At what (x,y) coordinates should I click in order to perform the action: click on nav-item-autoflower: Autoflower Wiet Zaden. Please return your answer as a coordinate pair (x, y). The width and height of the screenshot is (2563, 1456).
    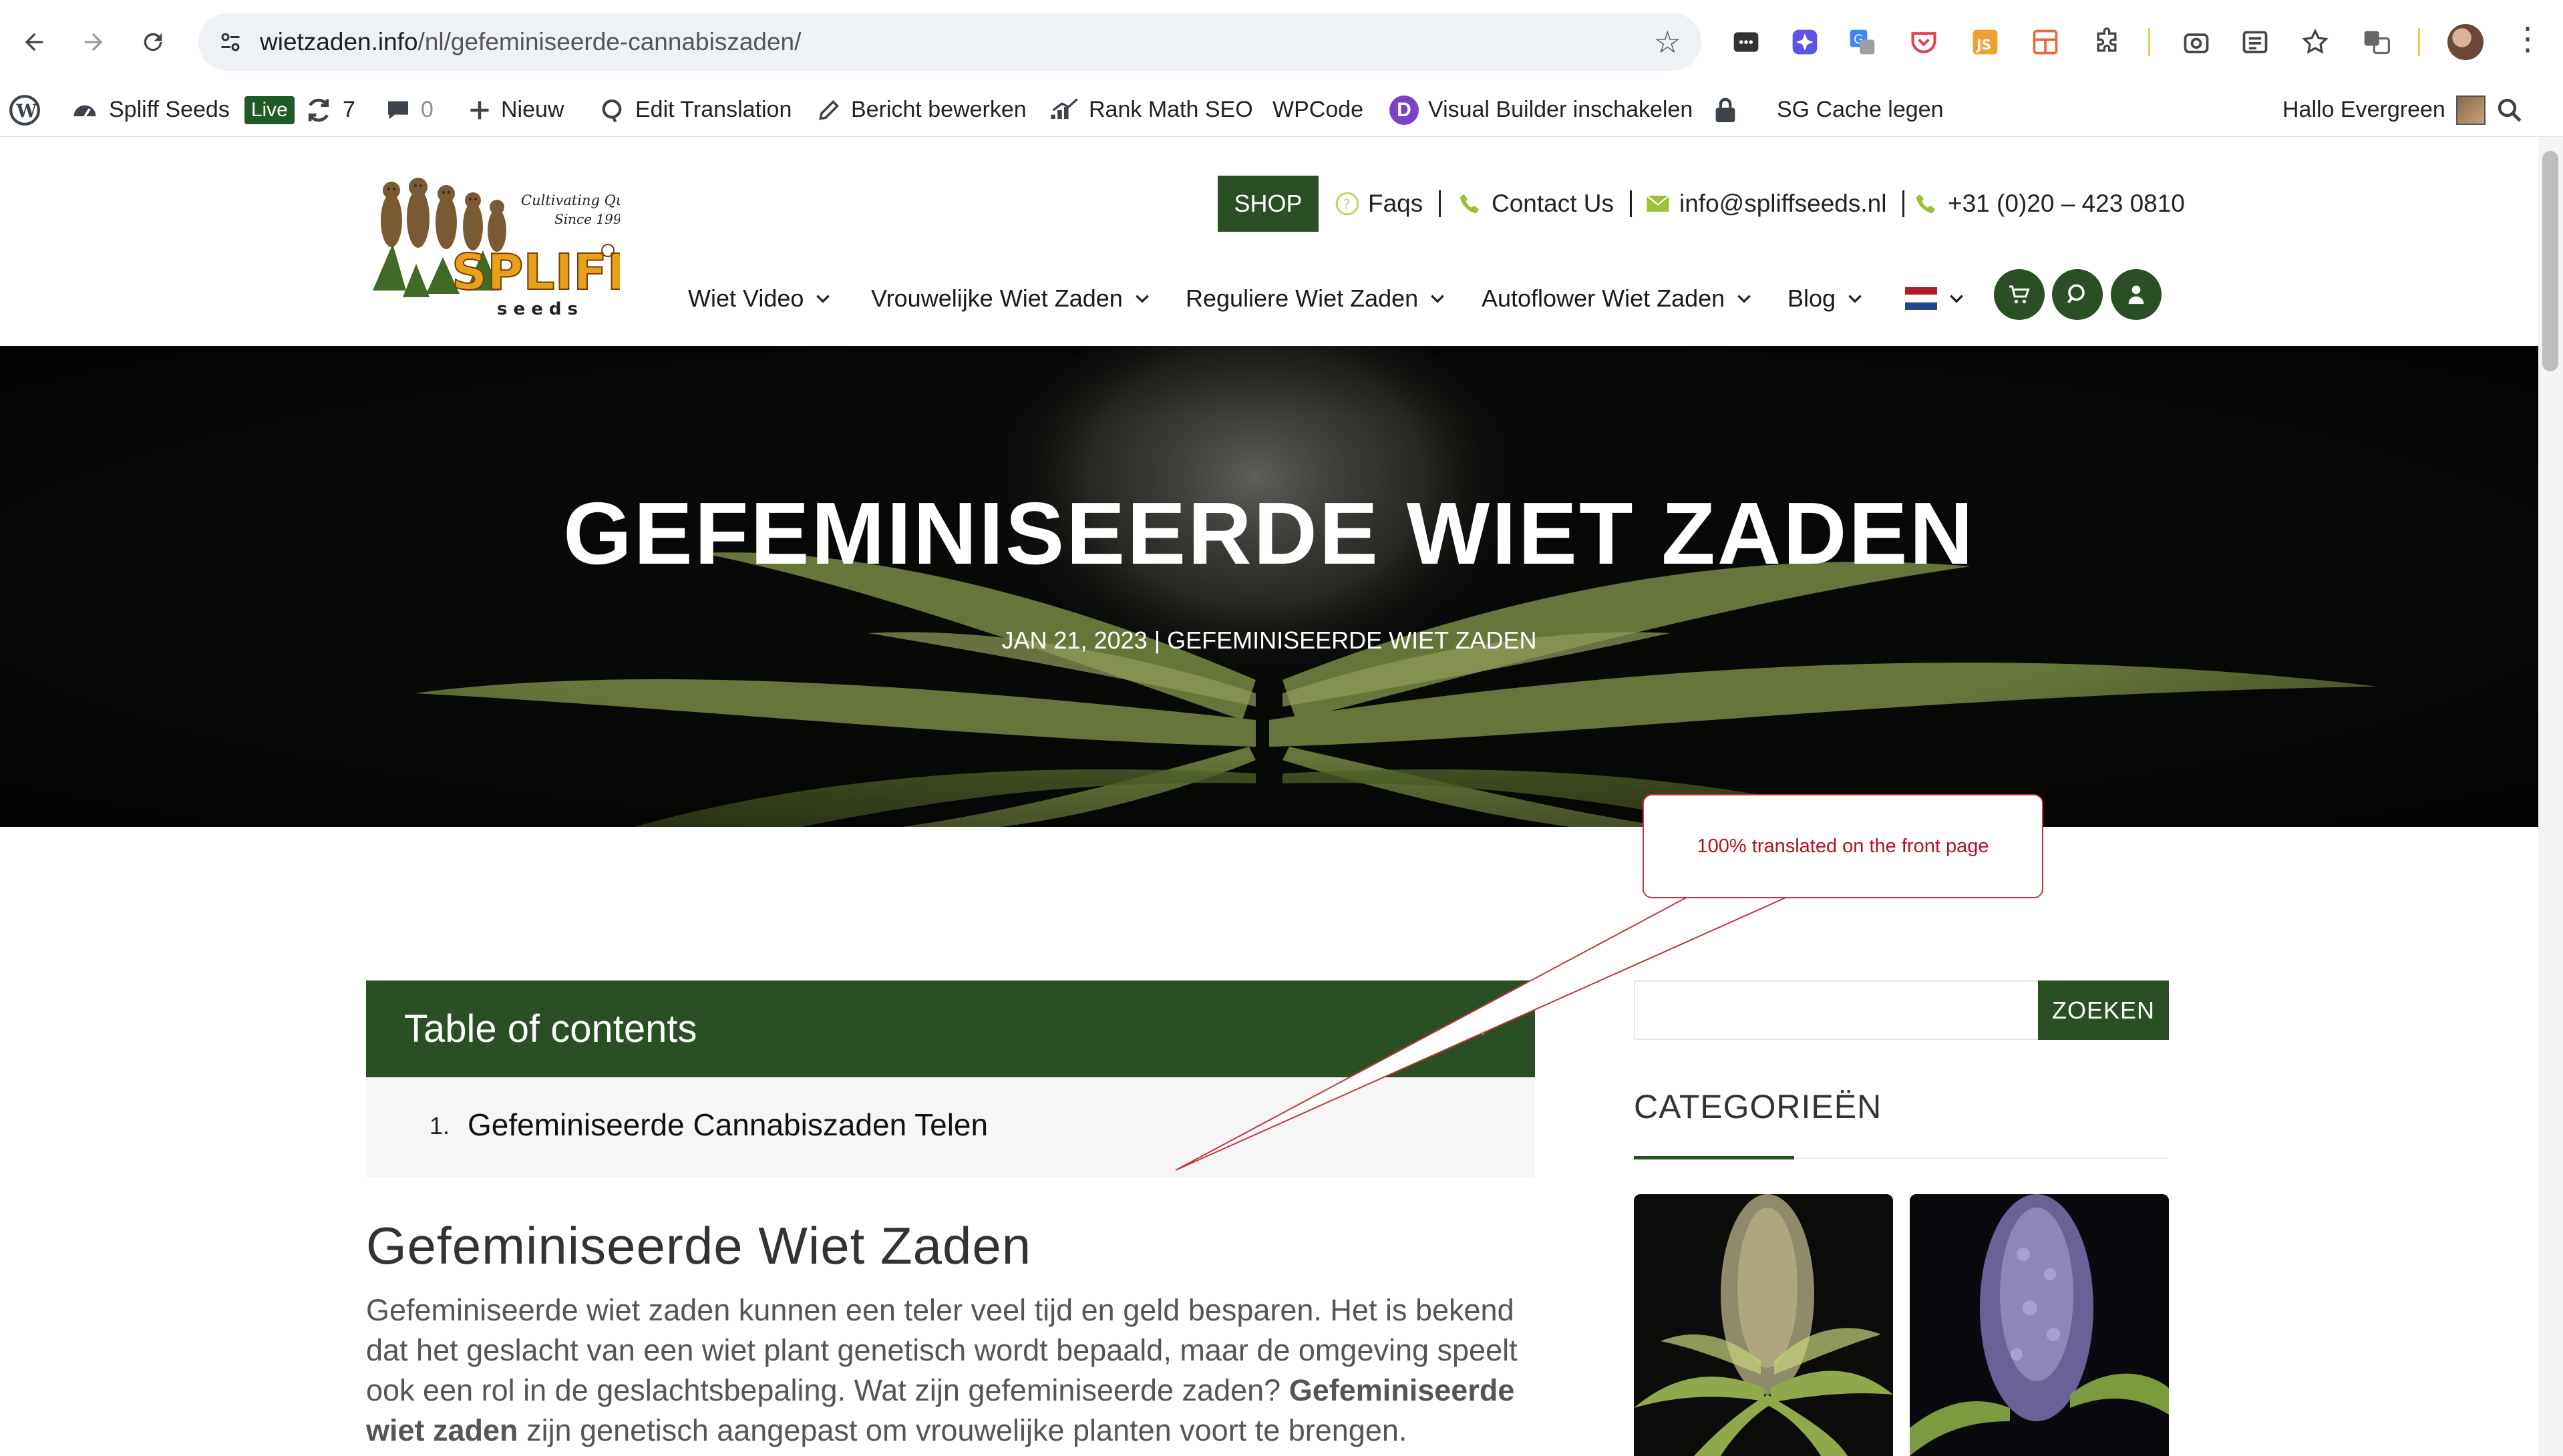
    Looking at the image, I should click on (1618, 298).